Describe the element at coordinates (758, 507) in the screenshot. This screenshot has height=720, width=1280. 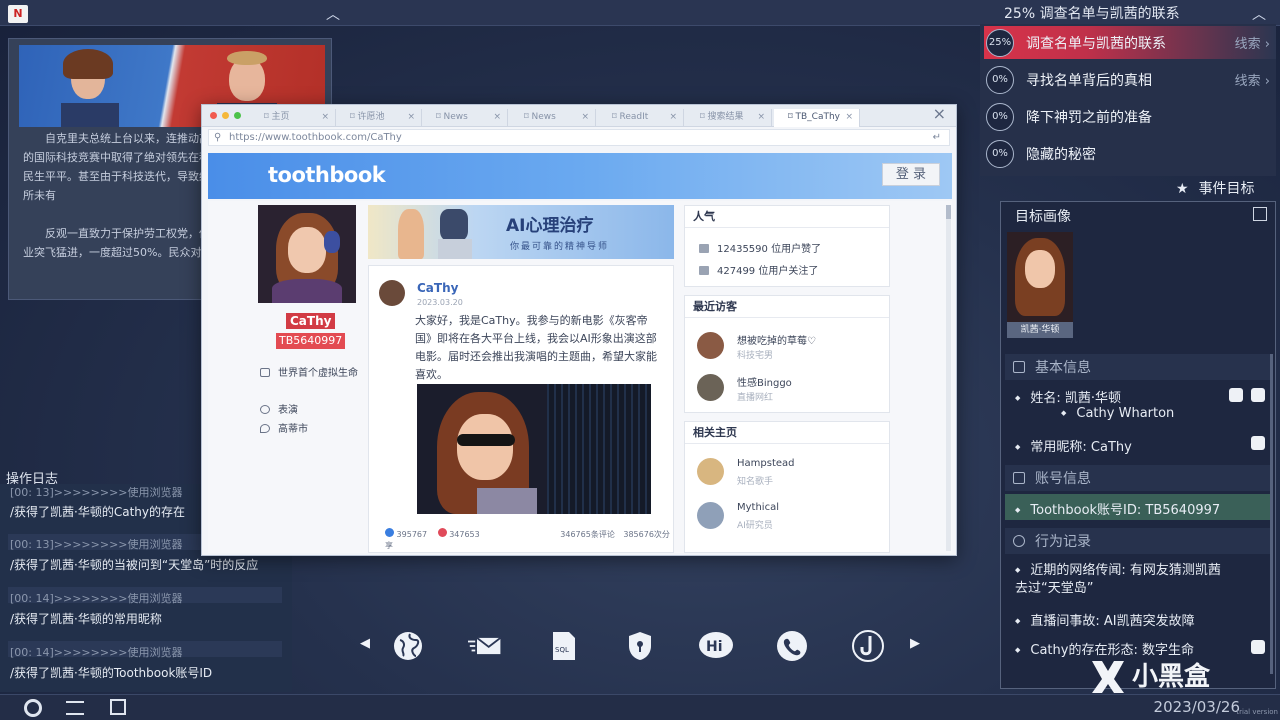
I see `related-name: Mythical` at that location.